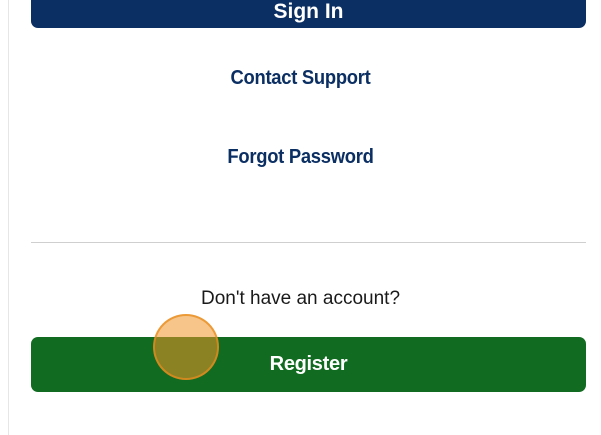 This screenshot has height=435, width=601. Describe the element at coordinates (308, 364) in the screenshot. I see `register-button: Register` at that location.